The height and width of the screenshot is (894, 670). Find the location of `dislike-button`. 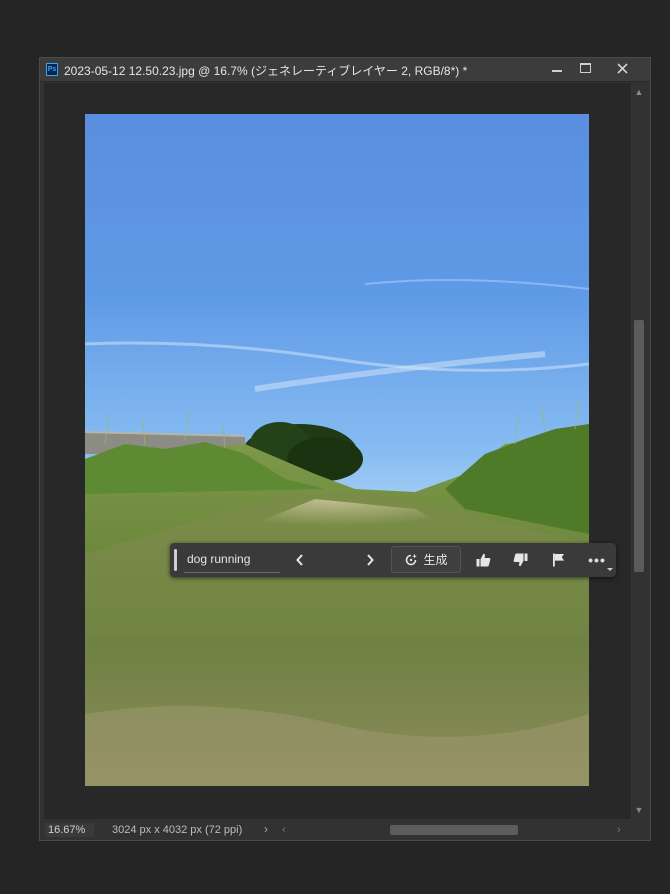

dislike-button is located at coordinates (520, 560).